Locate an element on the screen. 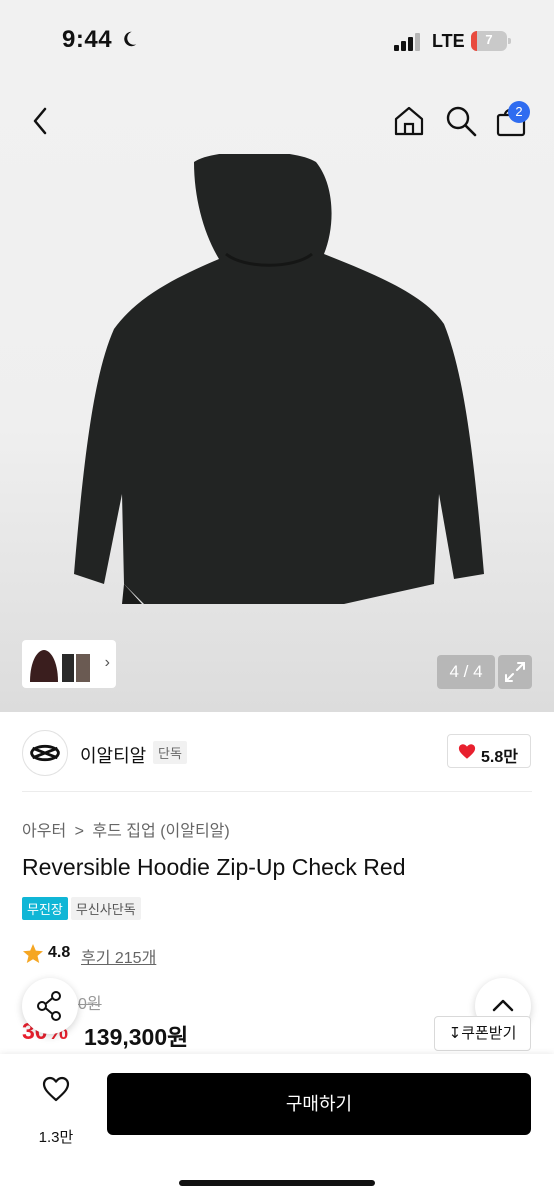 The width and height of the screenshot is (554, 1200). status-bar: 9:44 LTE 7 is located at coordinates (277, 41).